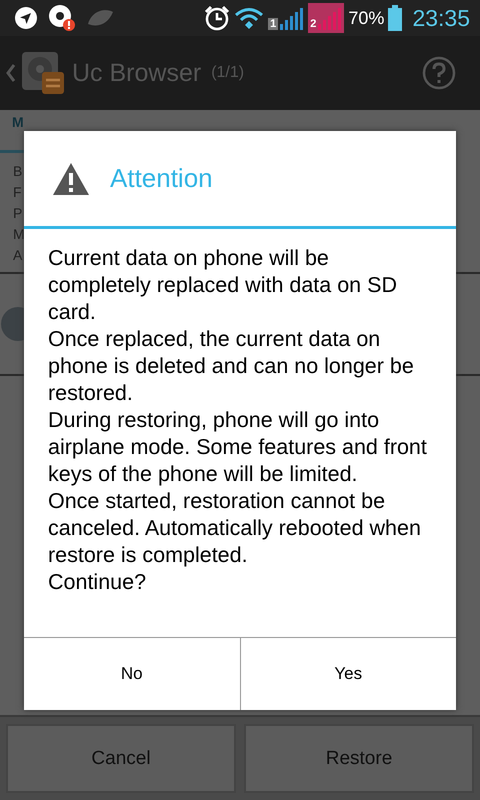 Image resolution: width=480 pixels, height=800 pixels. I want to click on sim-number: 1, so click(273, 24).